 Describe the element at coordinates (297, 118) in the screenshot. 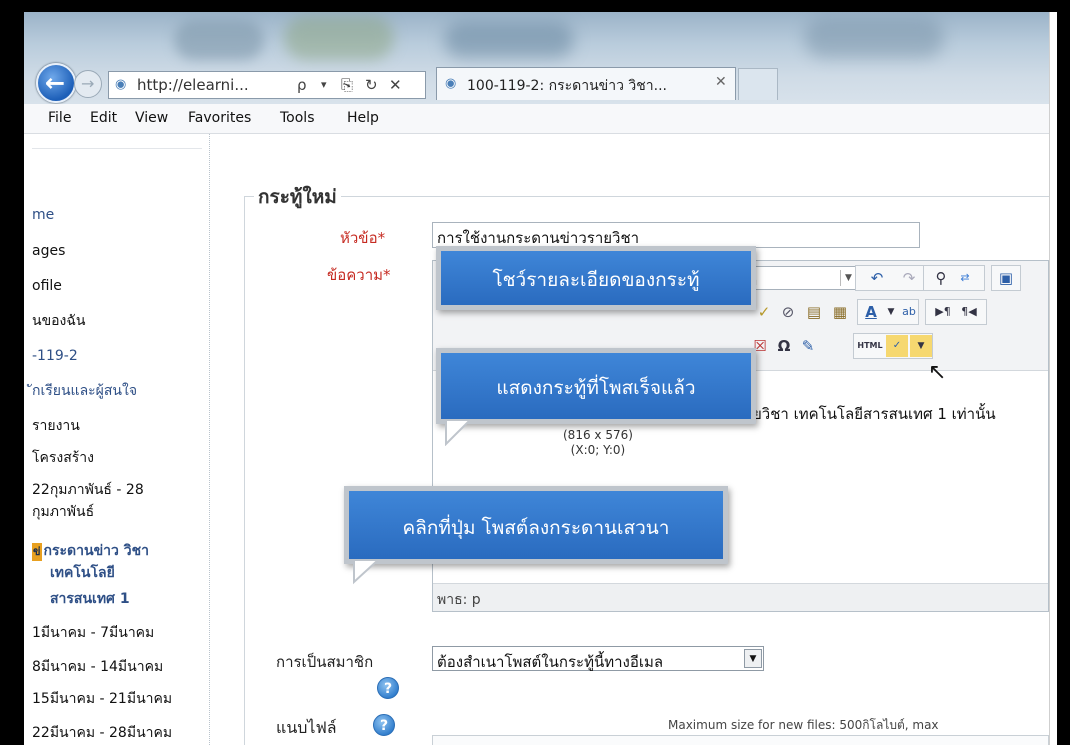

I see `menu-tools: Tools` at that location.